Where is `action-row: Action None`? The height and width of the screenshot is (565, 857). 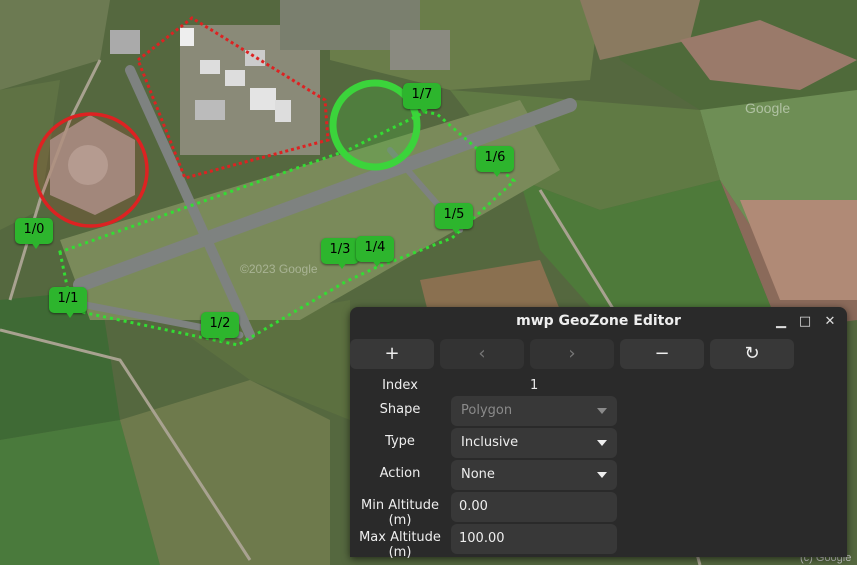
action-row: Action None is located at coordinates (598, 475).